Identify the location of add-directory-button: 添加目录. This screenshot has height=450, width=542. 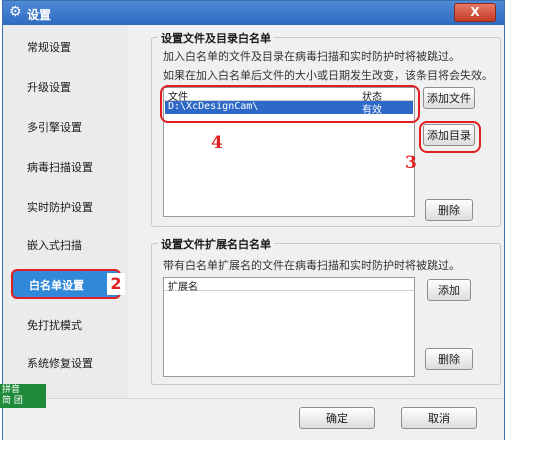
(449, 135).